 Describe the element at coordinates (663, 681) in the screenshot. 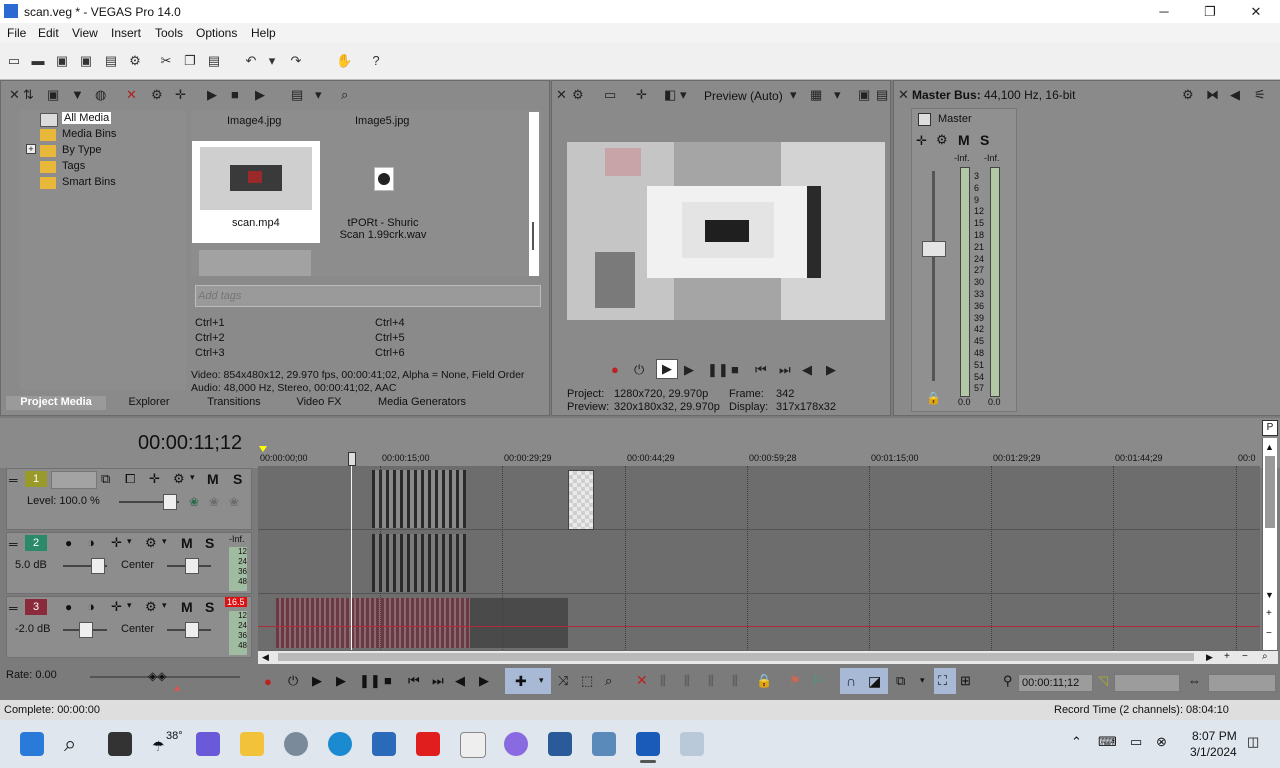

I see `trim-icon: ⫼` at that location.